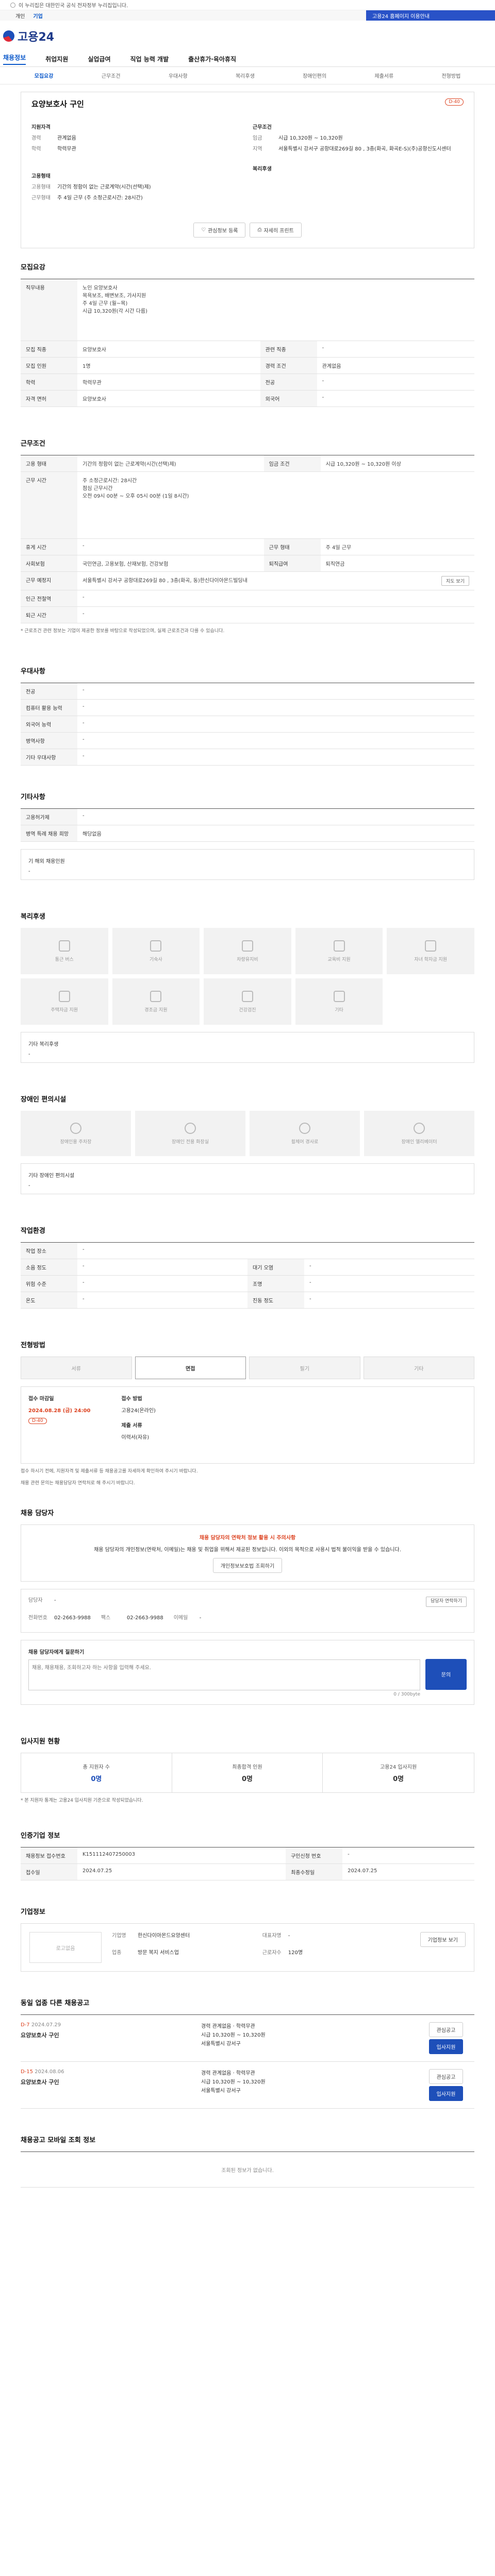 The image size is (495, 2576). I want to click on nav-leave: 출산휴가·육아휴직, so click(212, 59).